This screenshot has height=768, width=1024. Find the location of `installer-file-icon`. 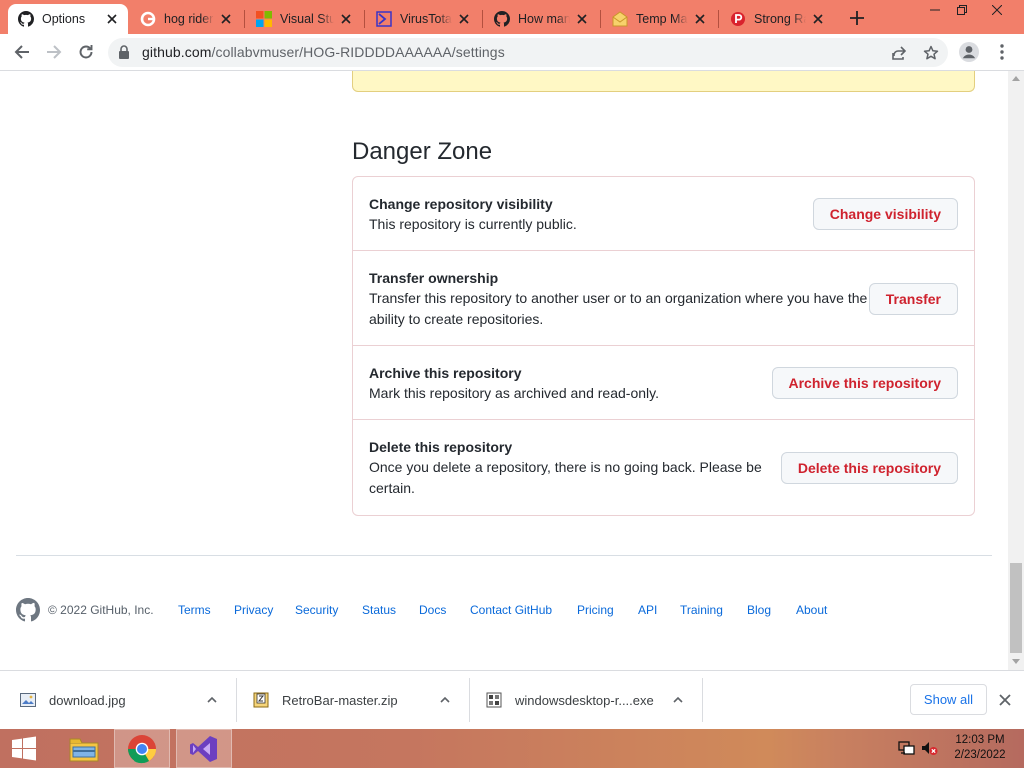

installer-file-icon is located at coordinates (494, 700).